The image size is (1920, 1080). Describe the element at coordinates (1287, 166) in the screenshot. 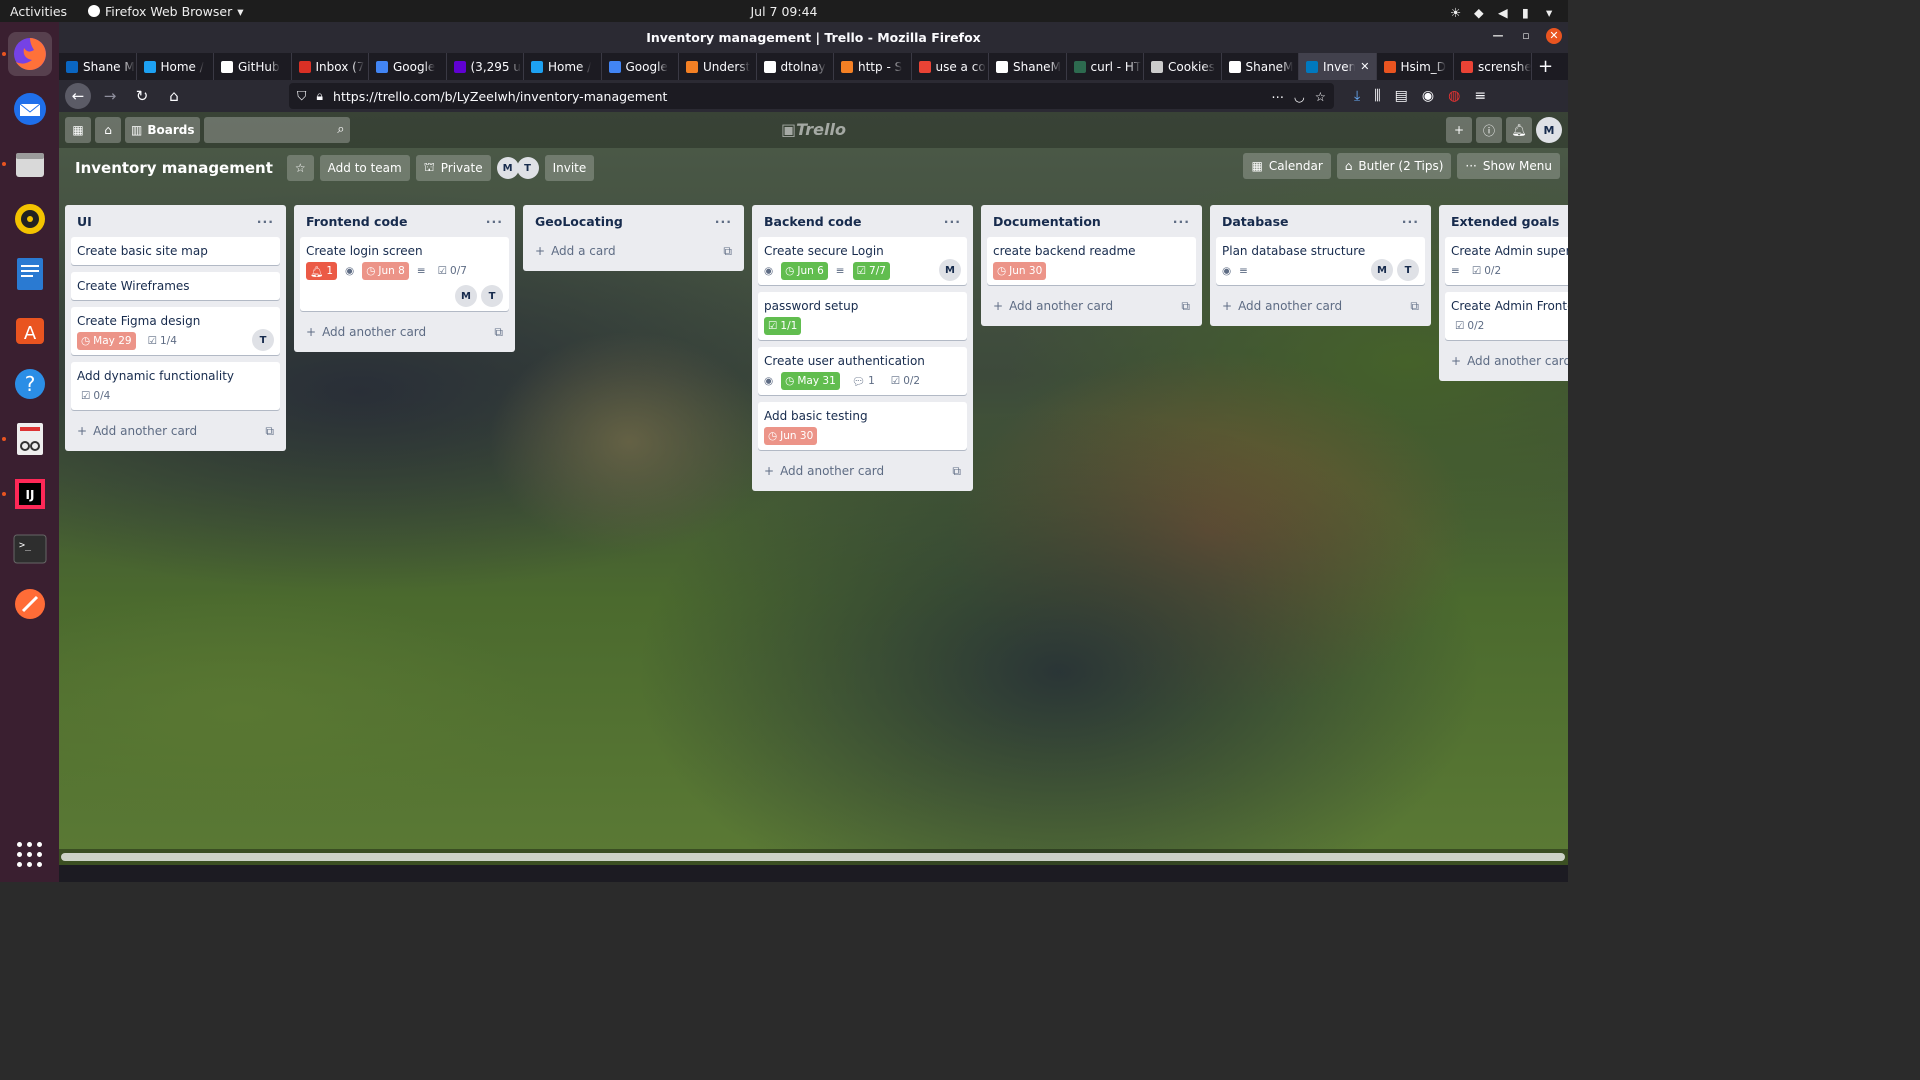

I see `calendar-button: ▦ Calendar` at that location.